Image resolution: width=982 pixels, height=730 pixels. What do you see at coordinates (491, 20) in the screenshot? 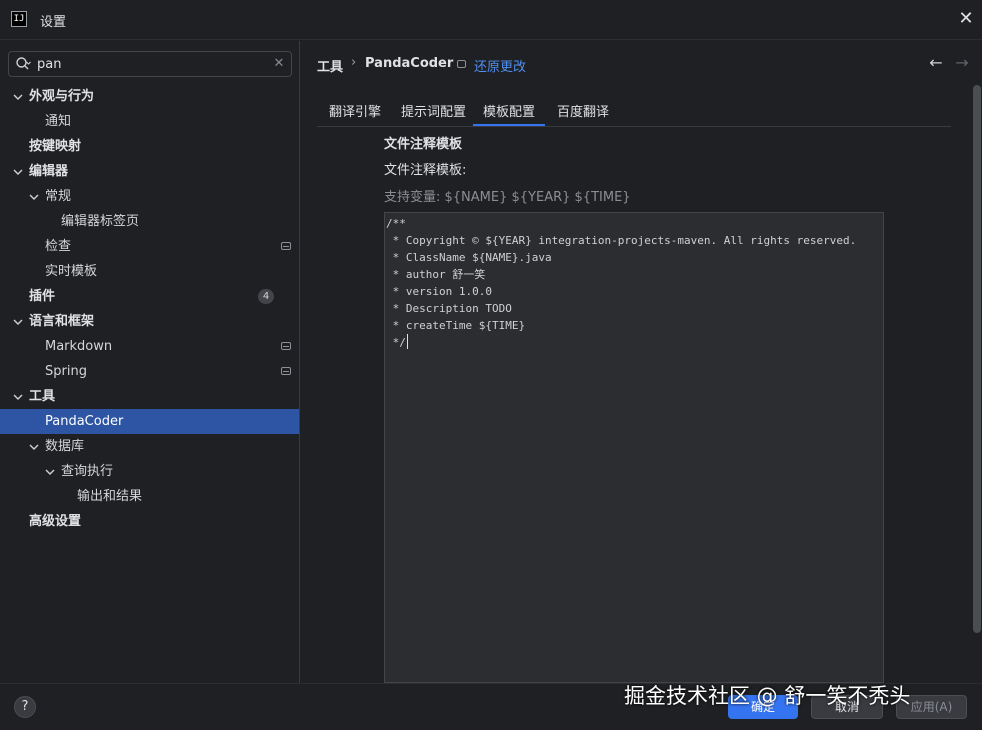
I see `title-bar: IJ 设置 ✕` at bounding box center [491, 20].